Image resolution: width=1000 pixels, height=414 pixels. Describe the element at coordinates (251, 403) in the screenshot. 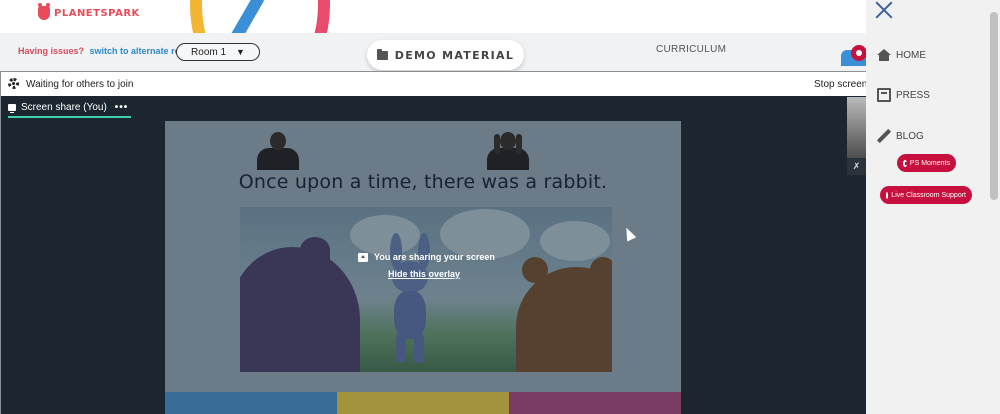

I see `blue-footer-stripe` at that location.